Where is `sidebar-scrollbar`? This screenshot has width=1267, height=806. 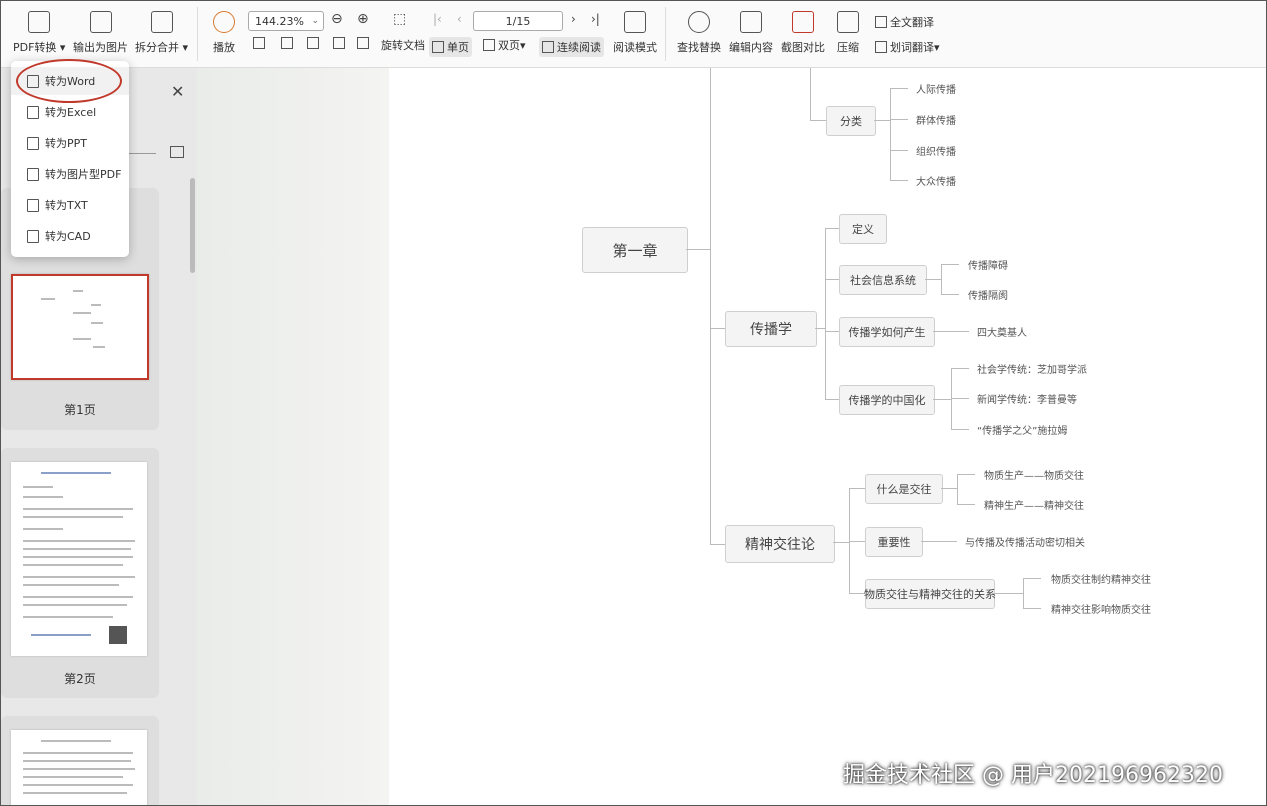 sidebar-scrollbar is located at coordinates (192, 225).